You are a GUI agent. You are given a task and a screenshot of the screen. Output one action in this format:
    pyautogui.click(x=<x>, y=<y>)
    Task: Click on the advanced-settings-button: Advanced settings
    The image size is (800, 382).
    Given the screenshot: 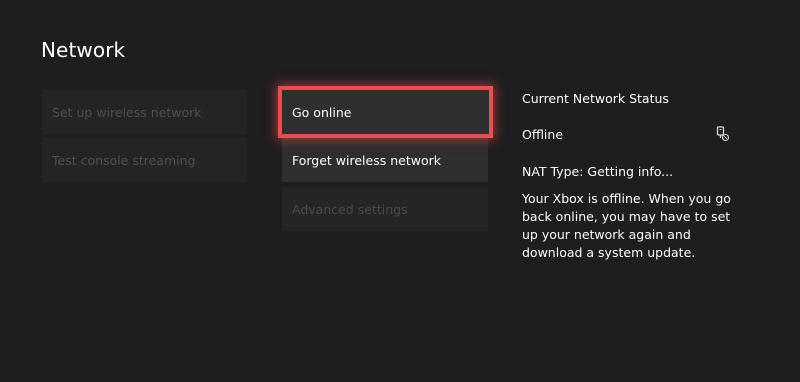 What is the action you would take?
    pyautogui.click(x=385, y=209)
    